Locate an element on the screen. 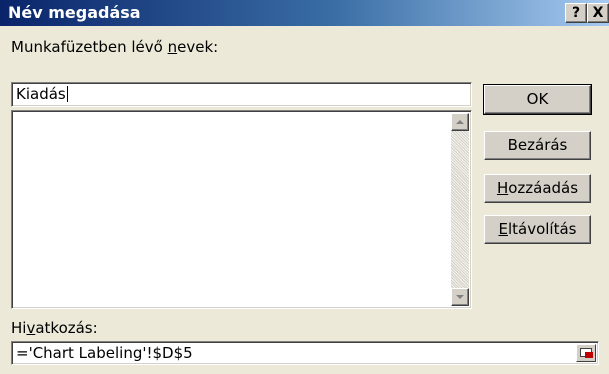 This screenshot has height=374, width=609. collapse-dialog-button is located at coordinates (586, 353).